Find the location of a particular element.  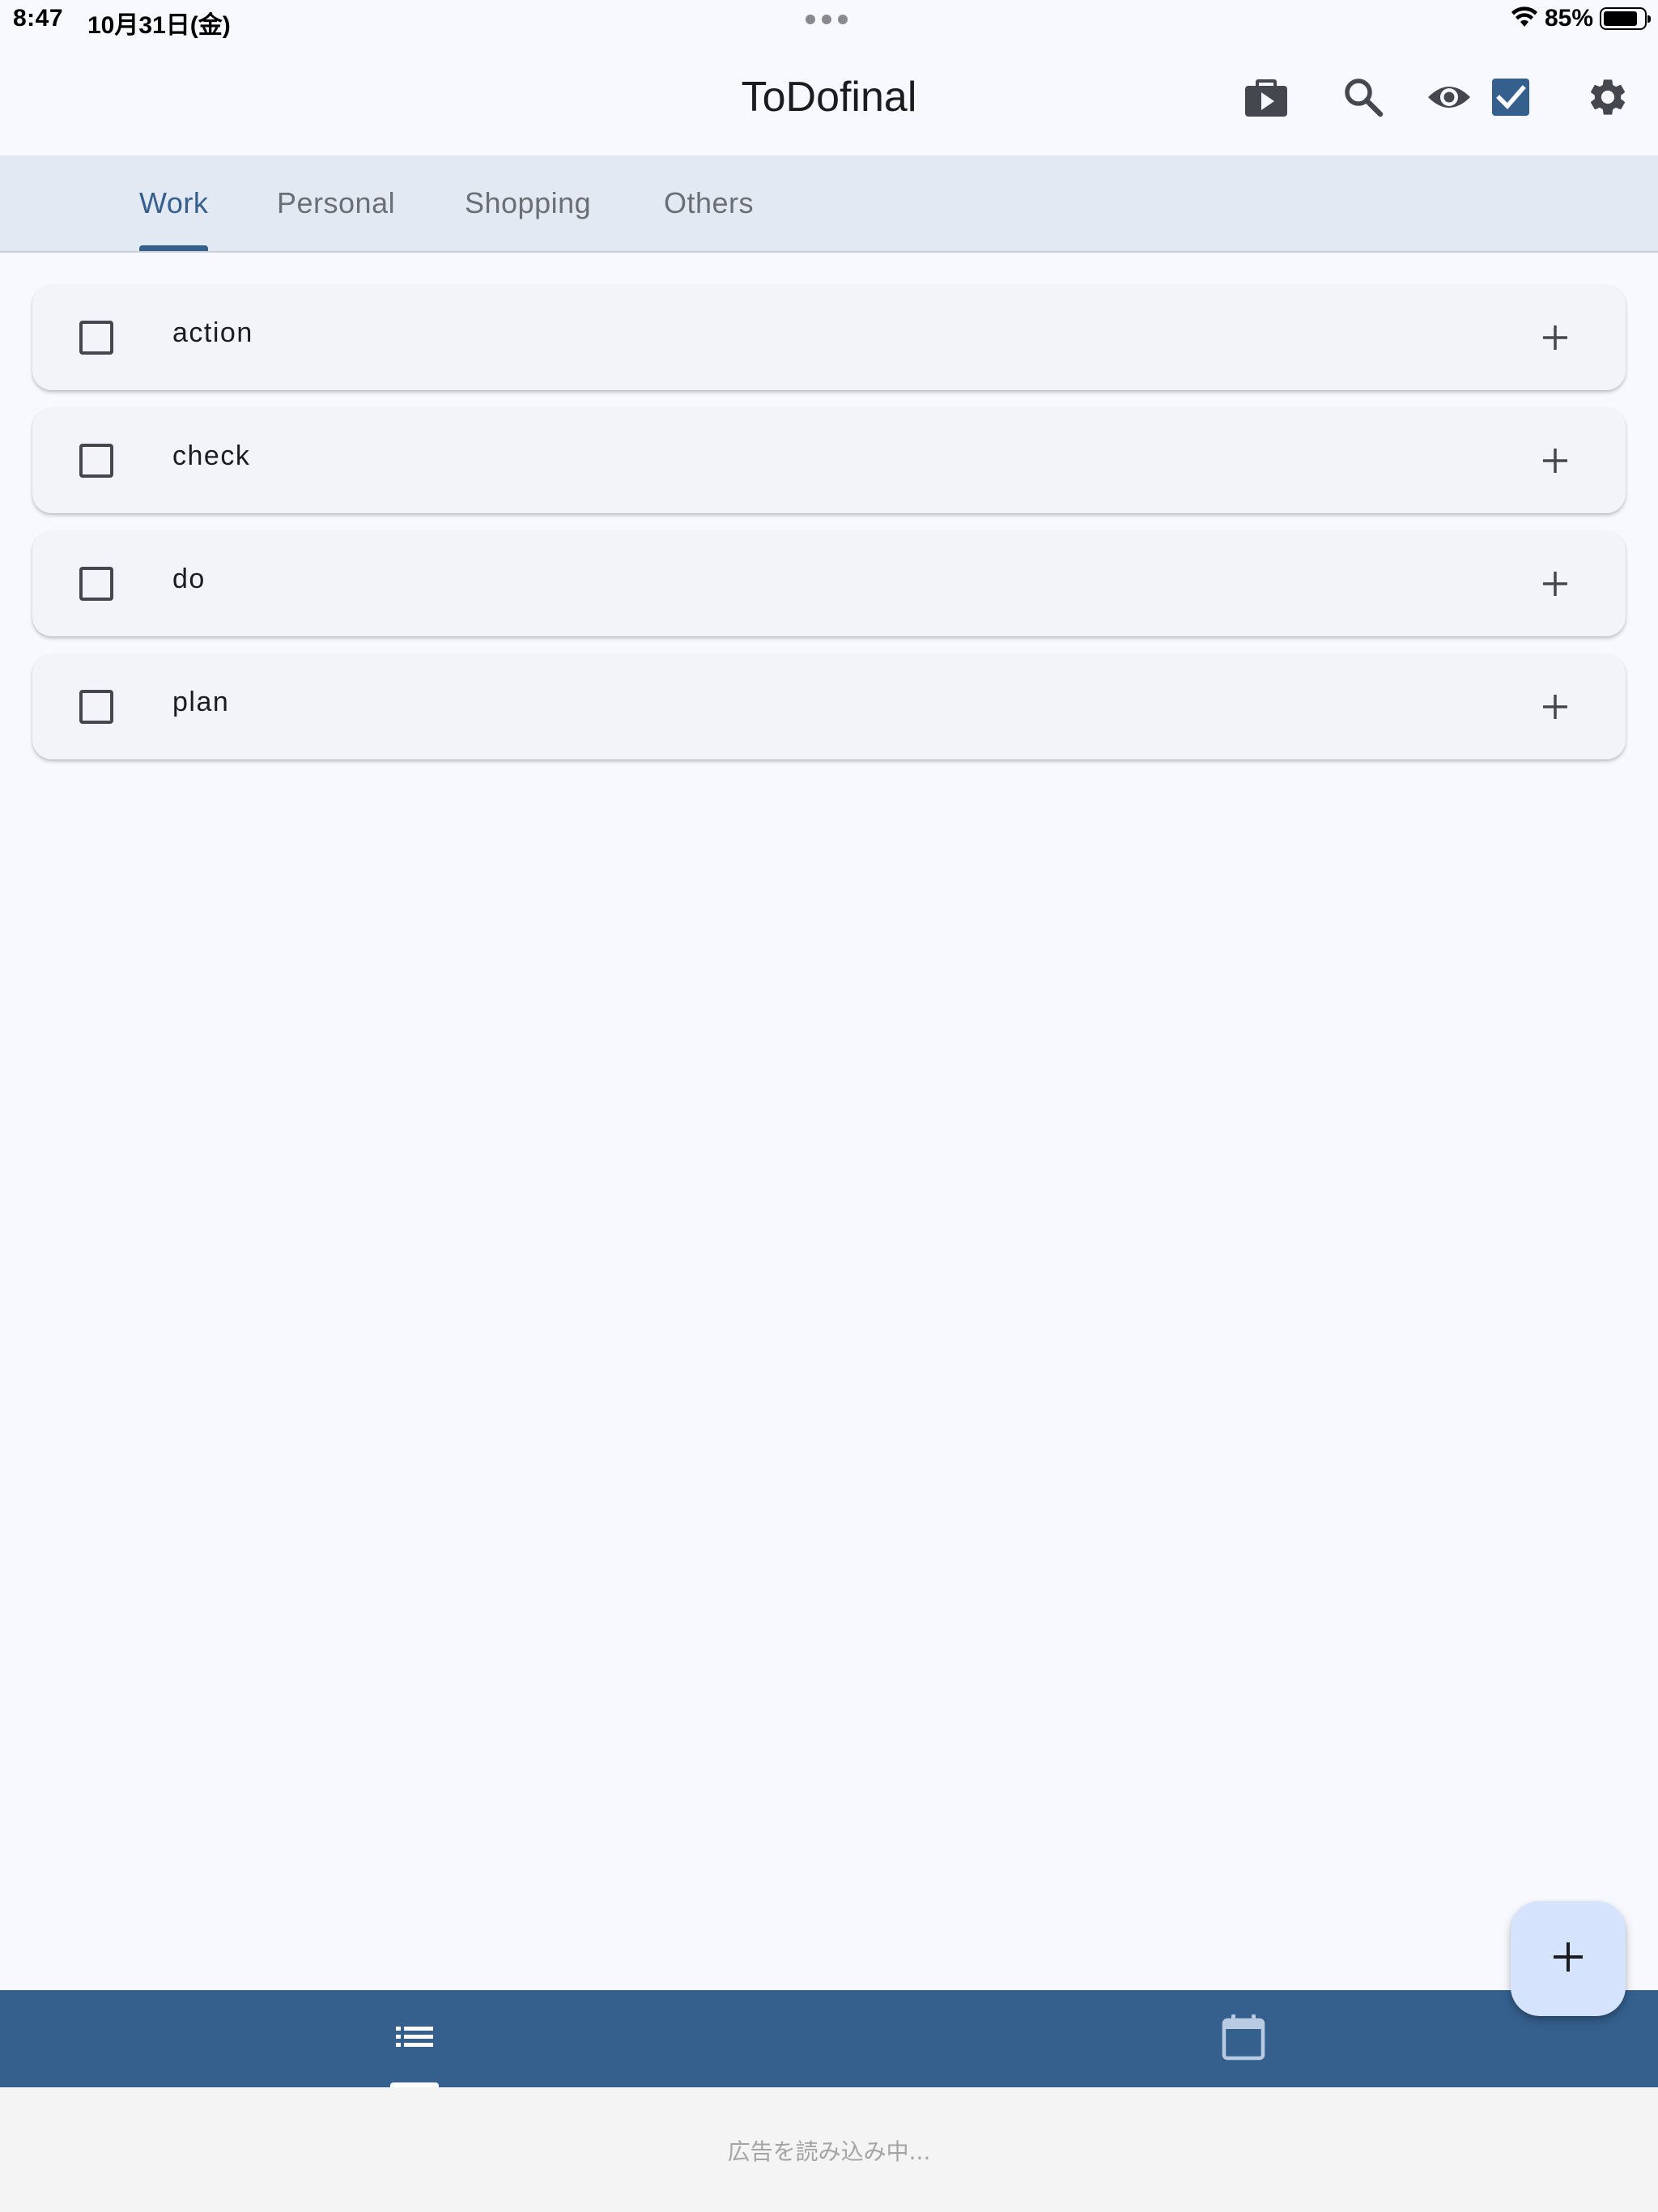

task-label: plan is located at coordinates (201, 702).